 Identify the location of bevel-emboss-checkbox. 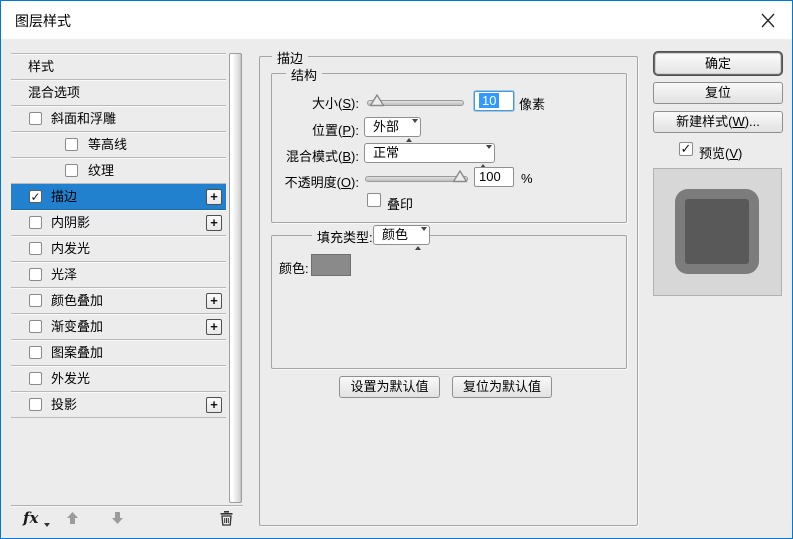
(35, 118).